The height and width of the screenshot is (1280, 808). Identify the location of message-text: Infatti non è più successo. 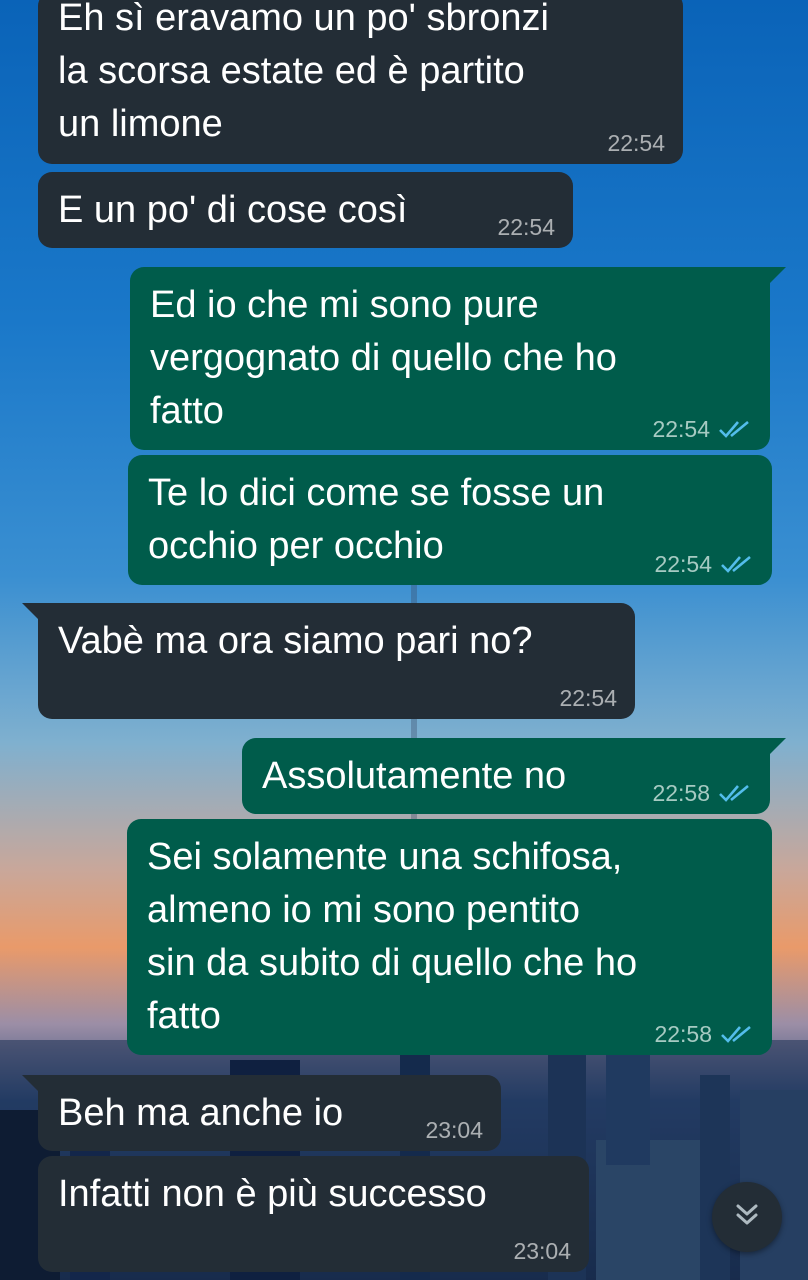
(272, 1194).